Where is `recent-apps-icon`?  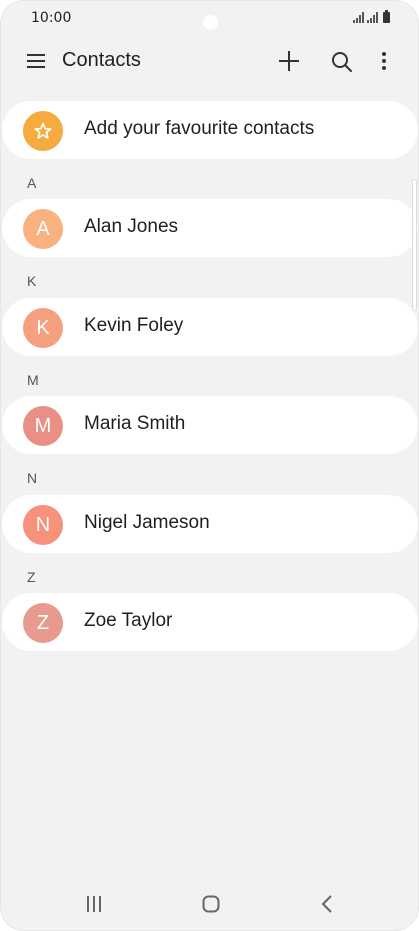 recent-apps-icon is located at coordinates (94, 904).